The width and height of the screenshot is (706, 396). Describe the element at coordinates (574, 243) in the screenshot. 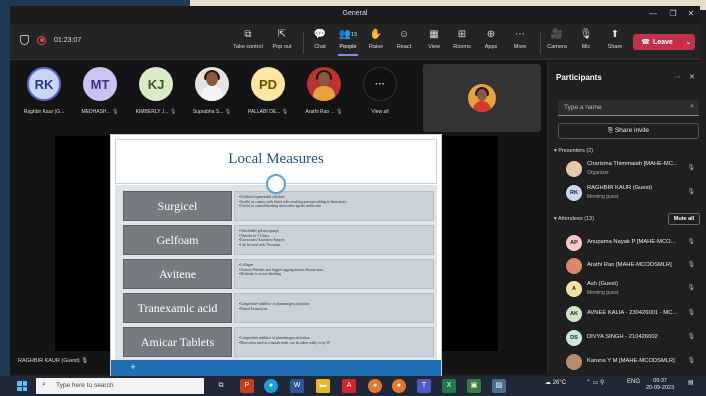

I see `avatar: AP` at that location.